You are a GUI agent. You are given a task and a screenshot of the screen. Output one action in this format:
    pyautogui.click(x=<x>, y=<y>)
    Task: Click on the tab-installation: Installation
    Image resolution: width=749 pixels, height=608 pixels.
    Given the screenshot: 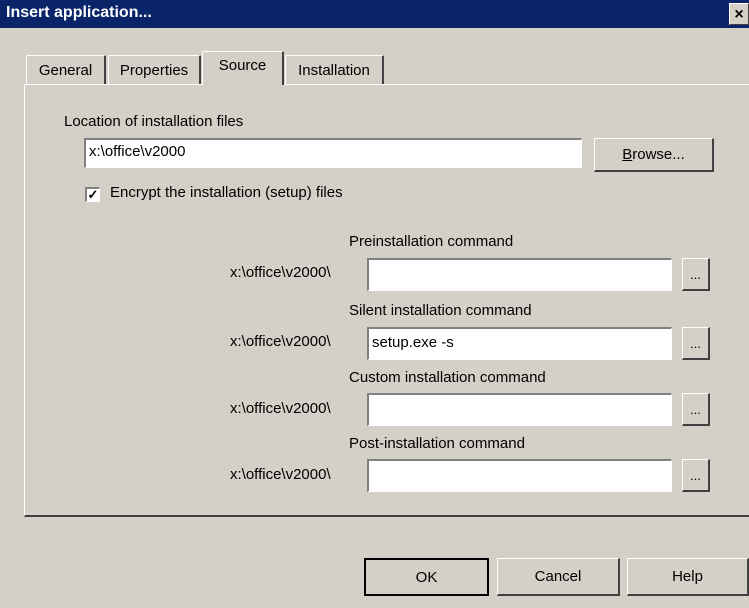 What is the action you would take?
    pyautogui.click(x=334, y=70)
    